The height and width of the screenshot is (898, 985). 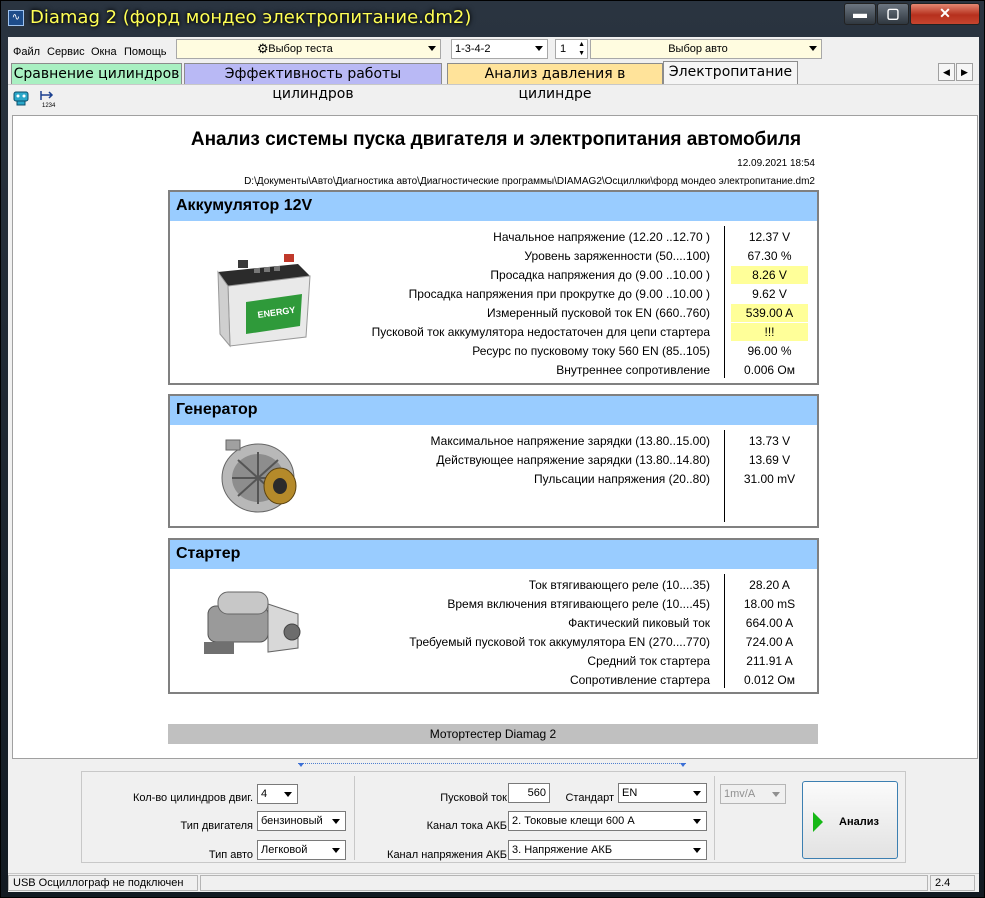 I want to click on cylinders-select: 4, so click(x=277, y=794).